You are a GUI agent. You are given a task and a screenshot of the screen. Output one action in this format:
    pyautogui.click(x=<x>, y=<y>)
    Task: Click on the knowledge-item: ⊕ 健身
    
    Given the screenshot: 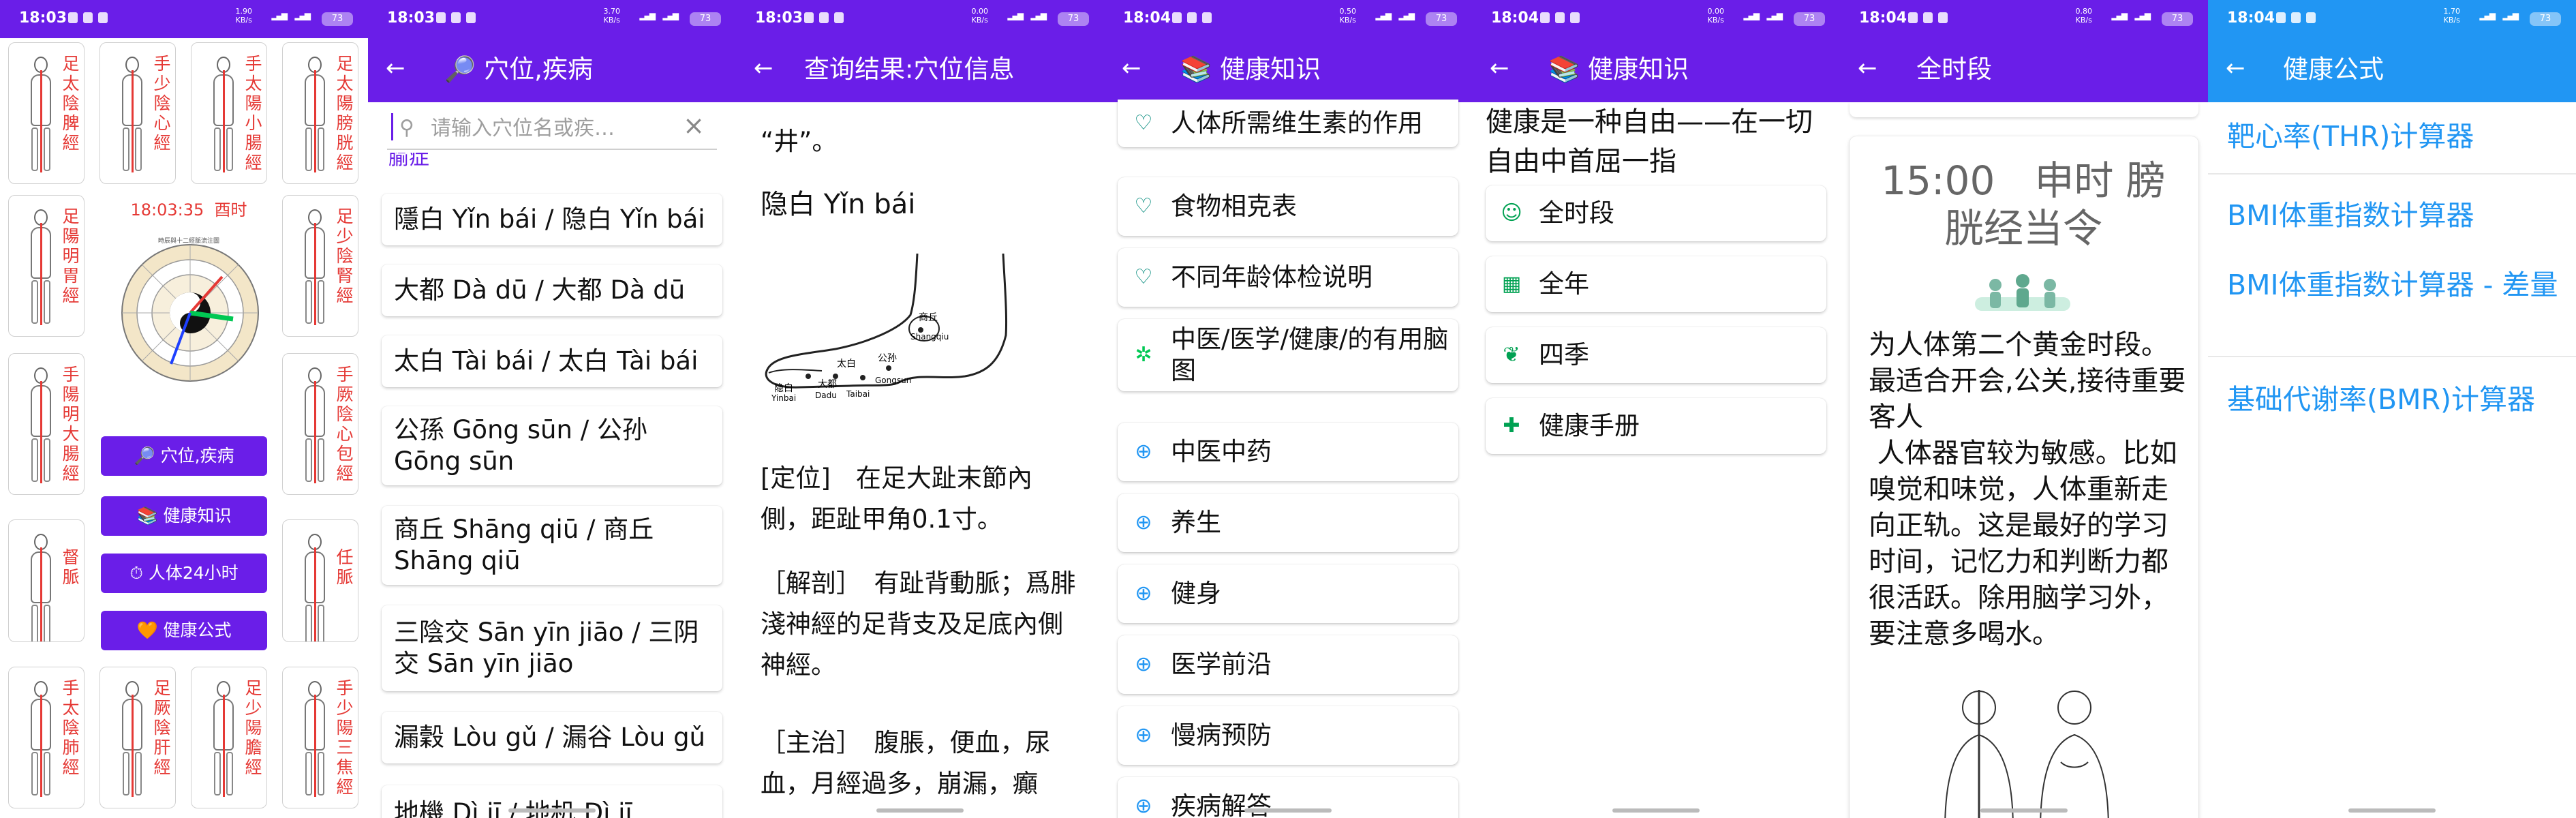 What is the action you would take?
    pyautogui.click(x=1288, y=593)
    